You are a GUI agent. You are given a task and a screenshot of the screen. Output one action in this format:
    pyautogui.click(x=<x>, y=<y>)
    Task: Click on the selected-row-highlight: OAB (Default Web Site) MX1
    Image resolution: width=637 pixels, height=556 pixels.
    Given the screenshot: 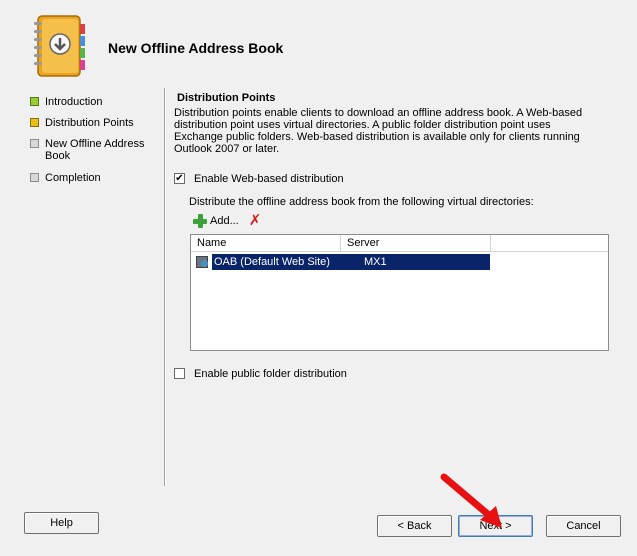 What is the action you would take?
    pyautogui.click(x=351, y=262)
    